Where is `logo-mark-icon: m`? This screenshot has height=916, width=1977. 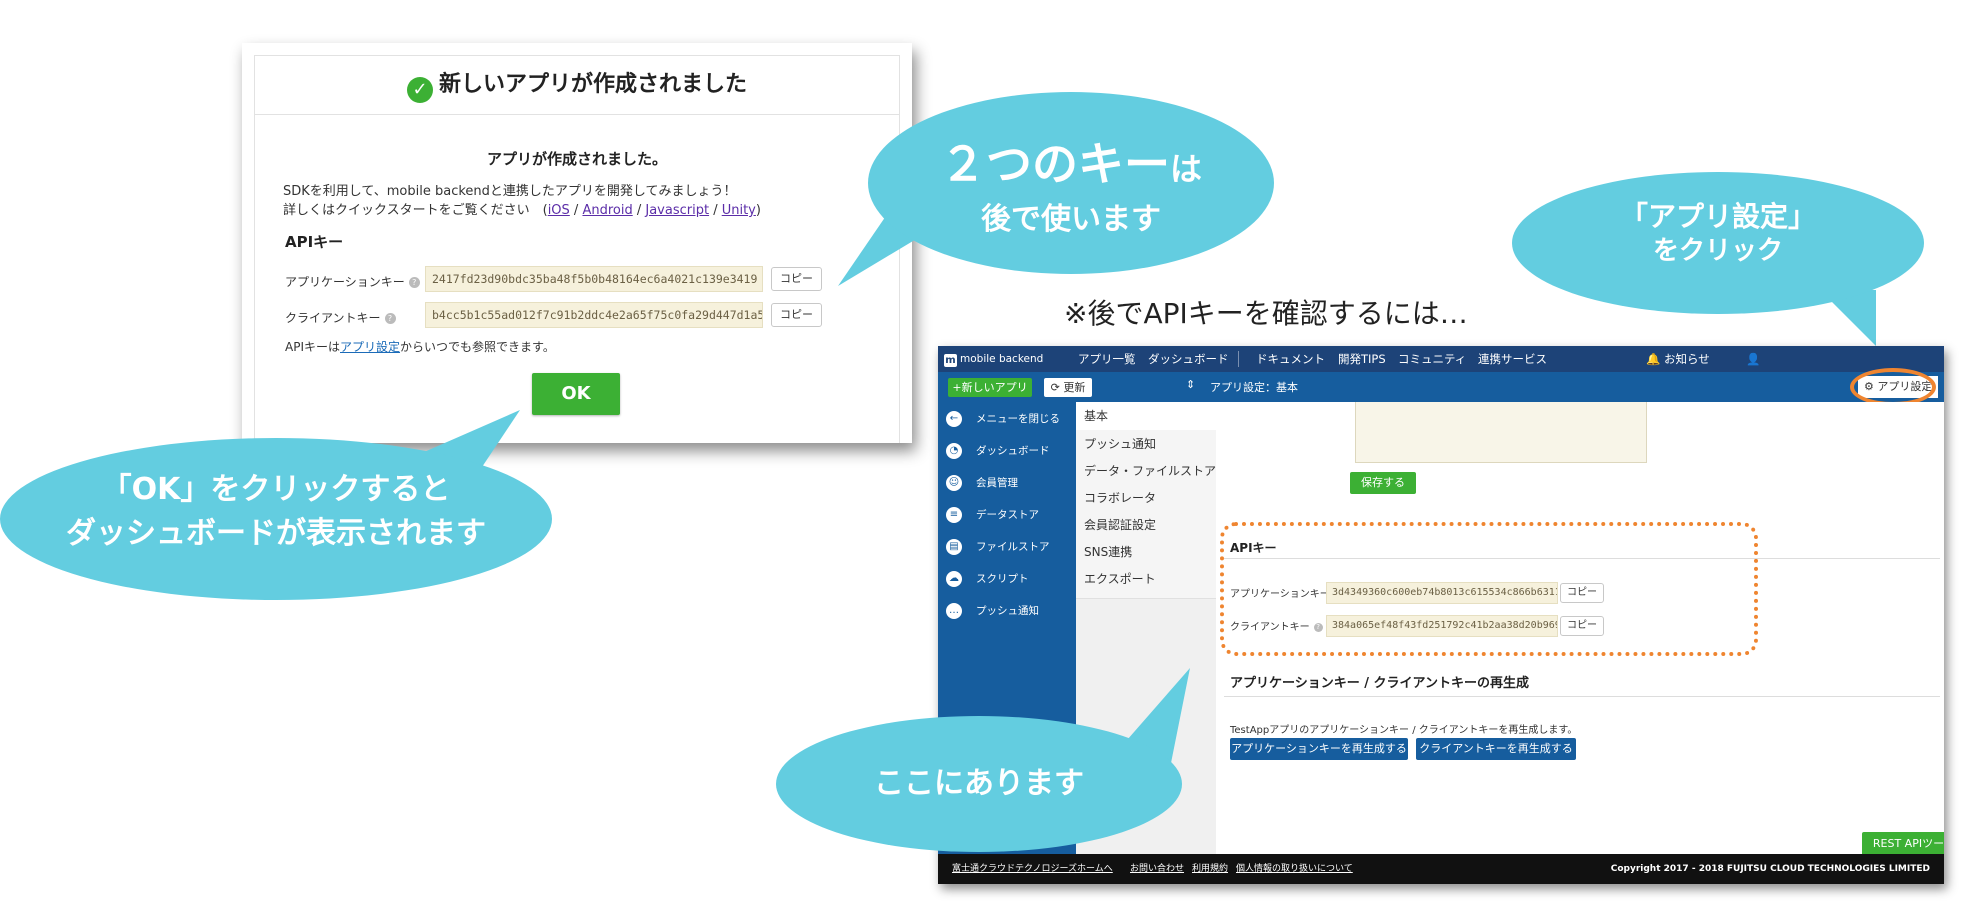
logo-mark-icon: m is located at coordinates (950, 360).